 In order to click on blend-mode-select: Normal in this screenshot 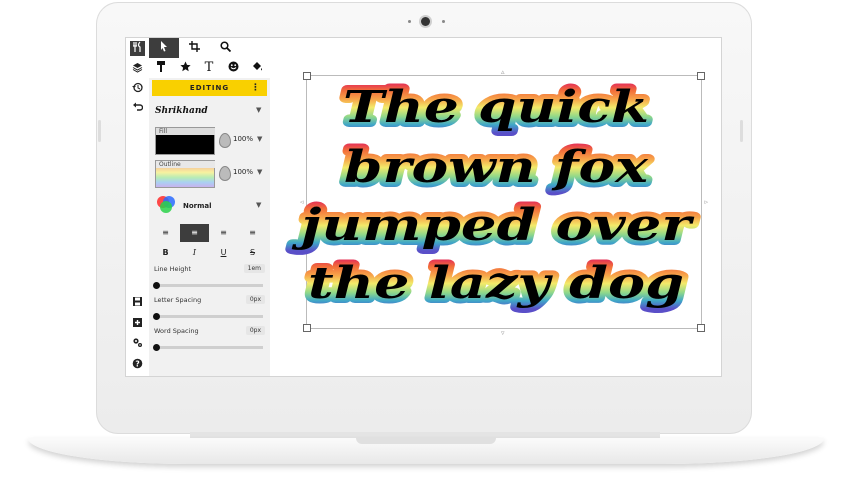, I will do `click(197, 206)`.